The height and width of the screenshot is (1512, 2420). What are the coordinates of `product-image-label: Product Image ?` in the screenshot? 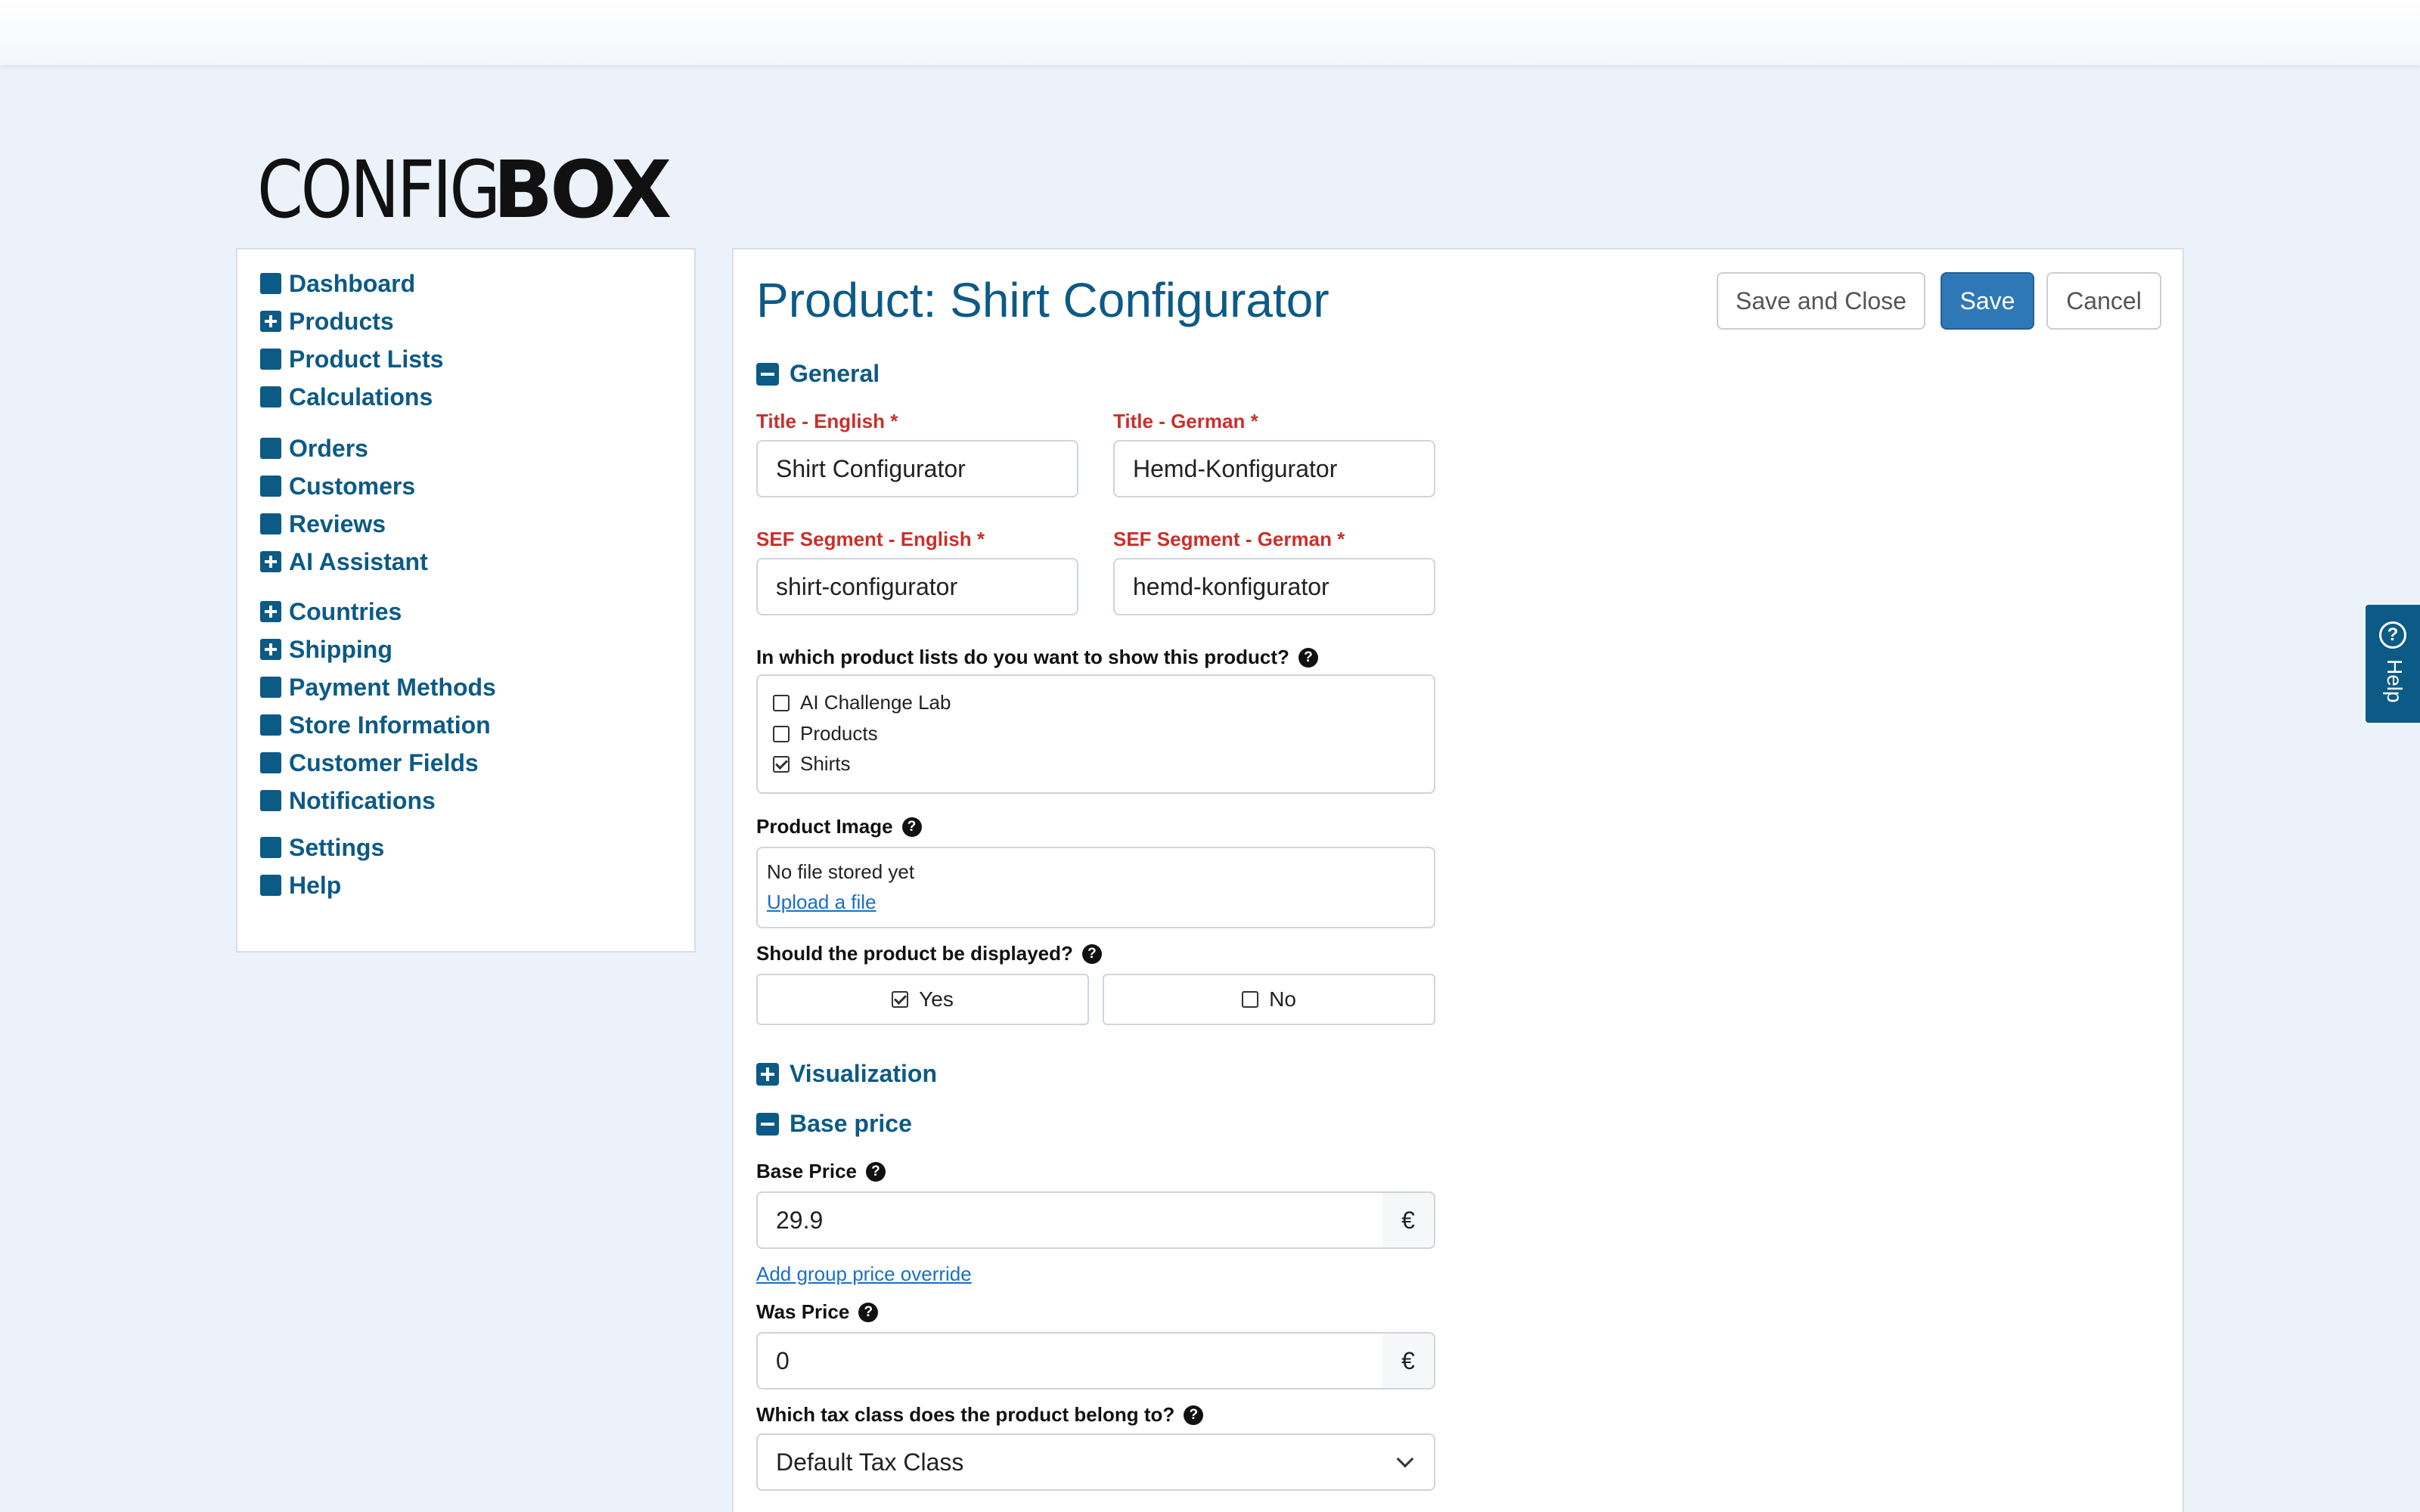 It's located at (839, 826).